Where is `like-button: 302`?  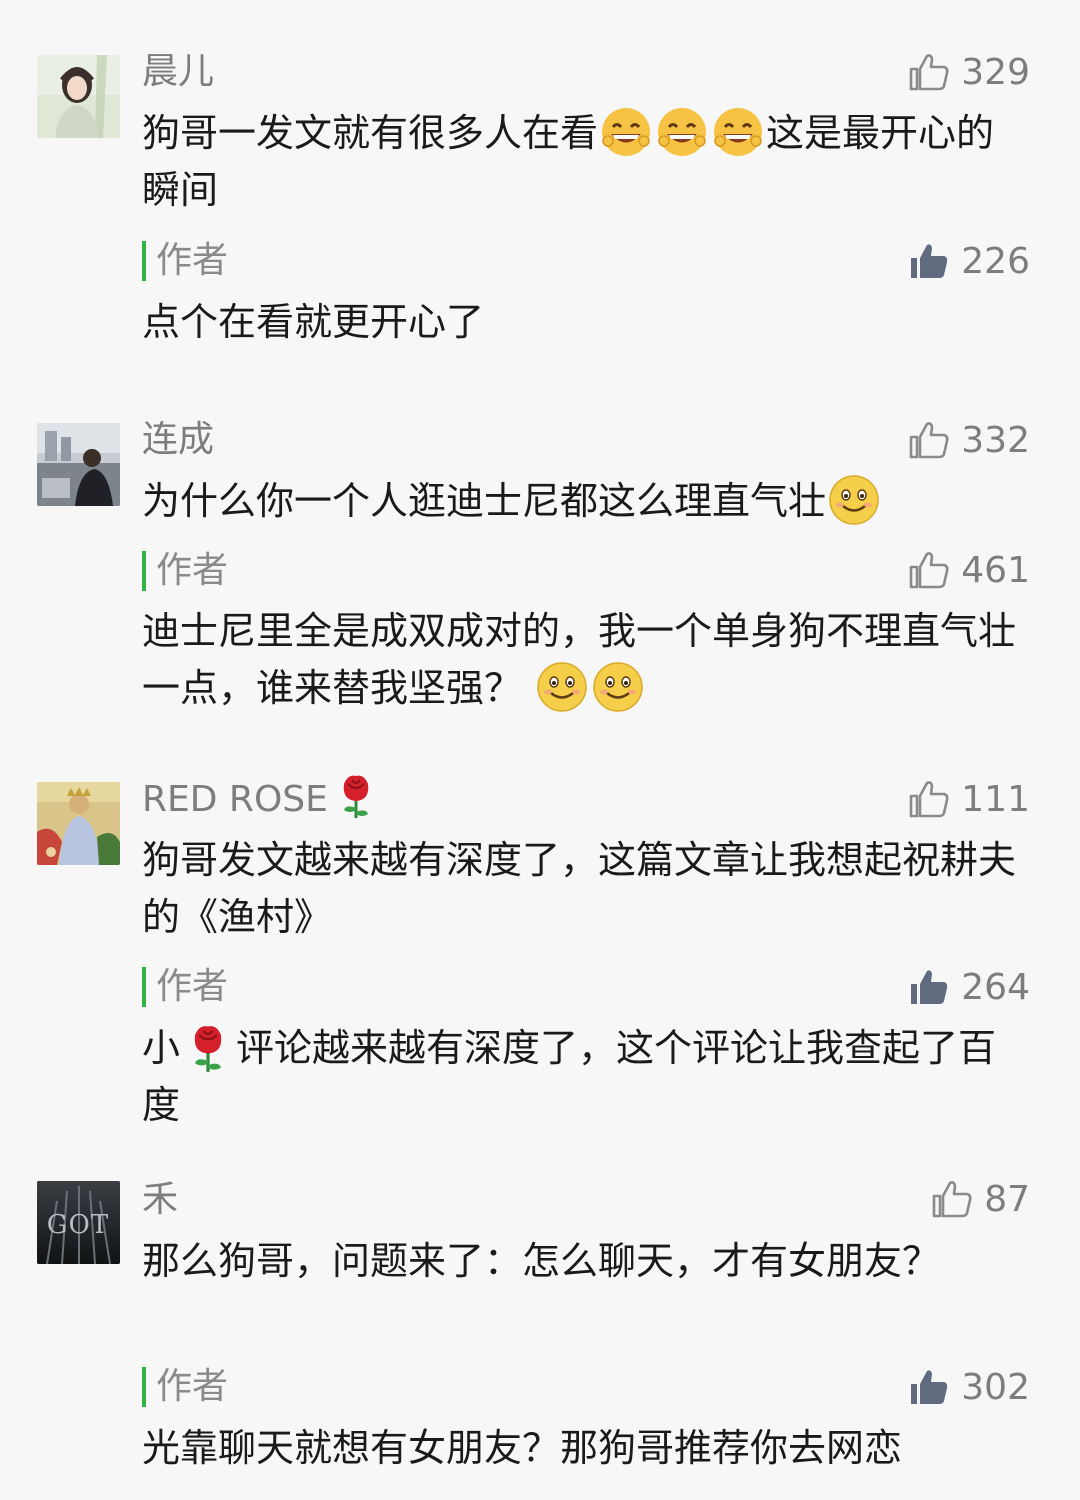 like-button: 302 is located at coordinates (968, 1387).